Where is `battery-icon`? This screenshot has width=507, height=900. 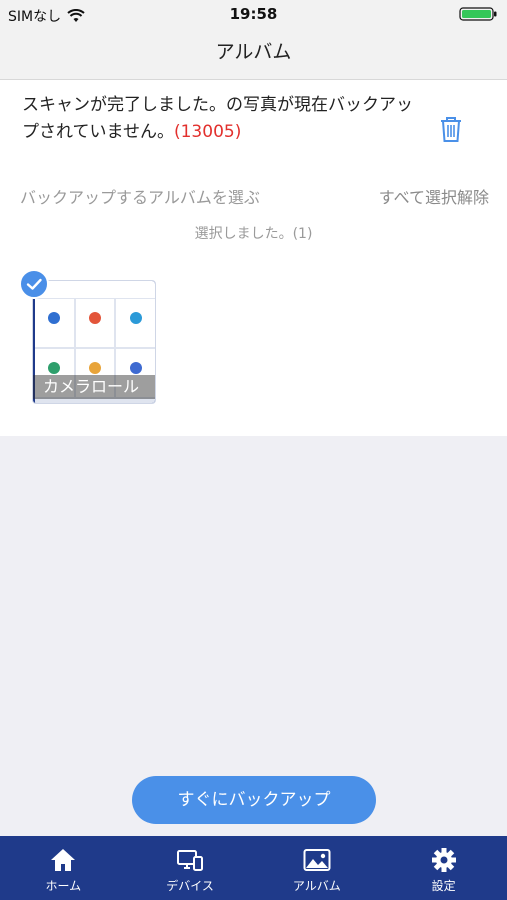
battery-icon is located at coordinates (478, 14).